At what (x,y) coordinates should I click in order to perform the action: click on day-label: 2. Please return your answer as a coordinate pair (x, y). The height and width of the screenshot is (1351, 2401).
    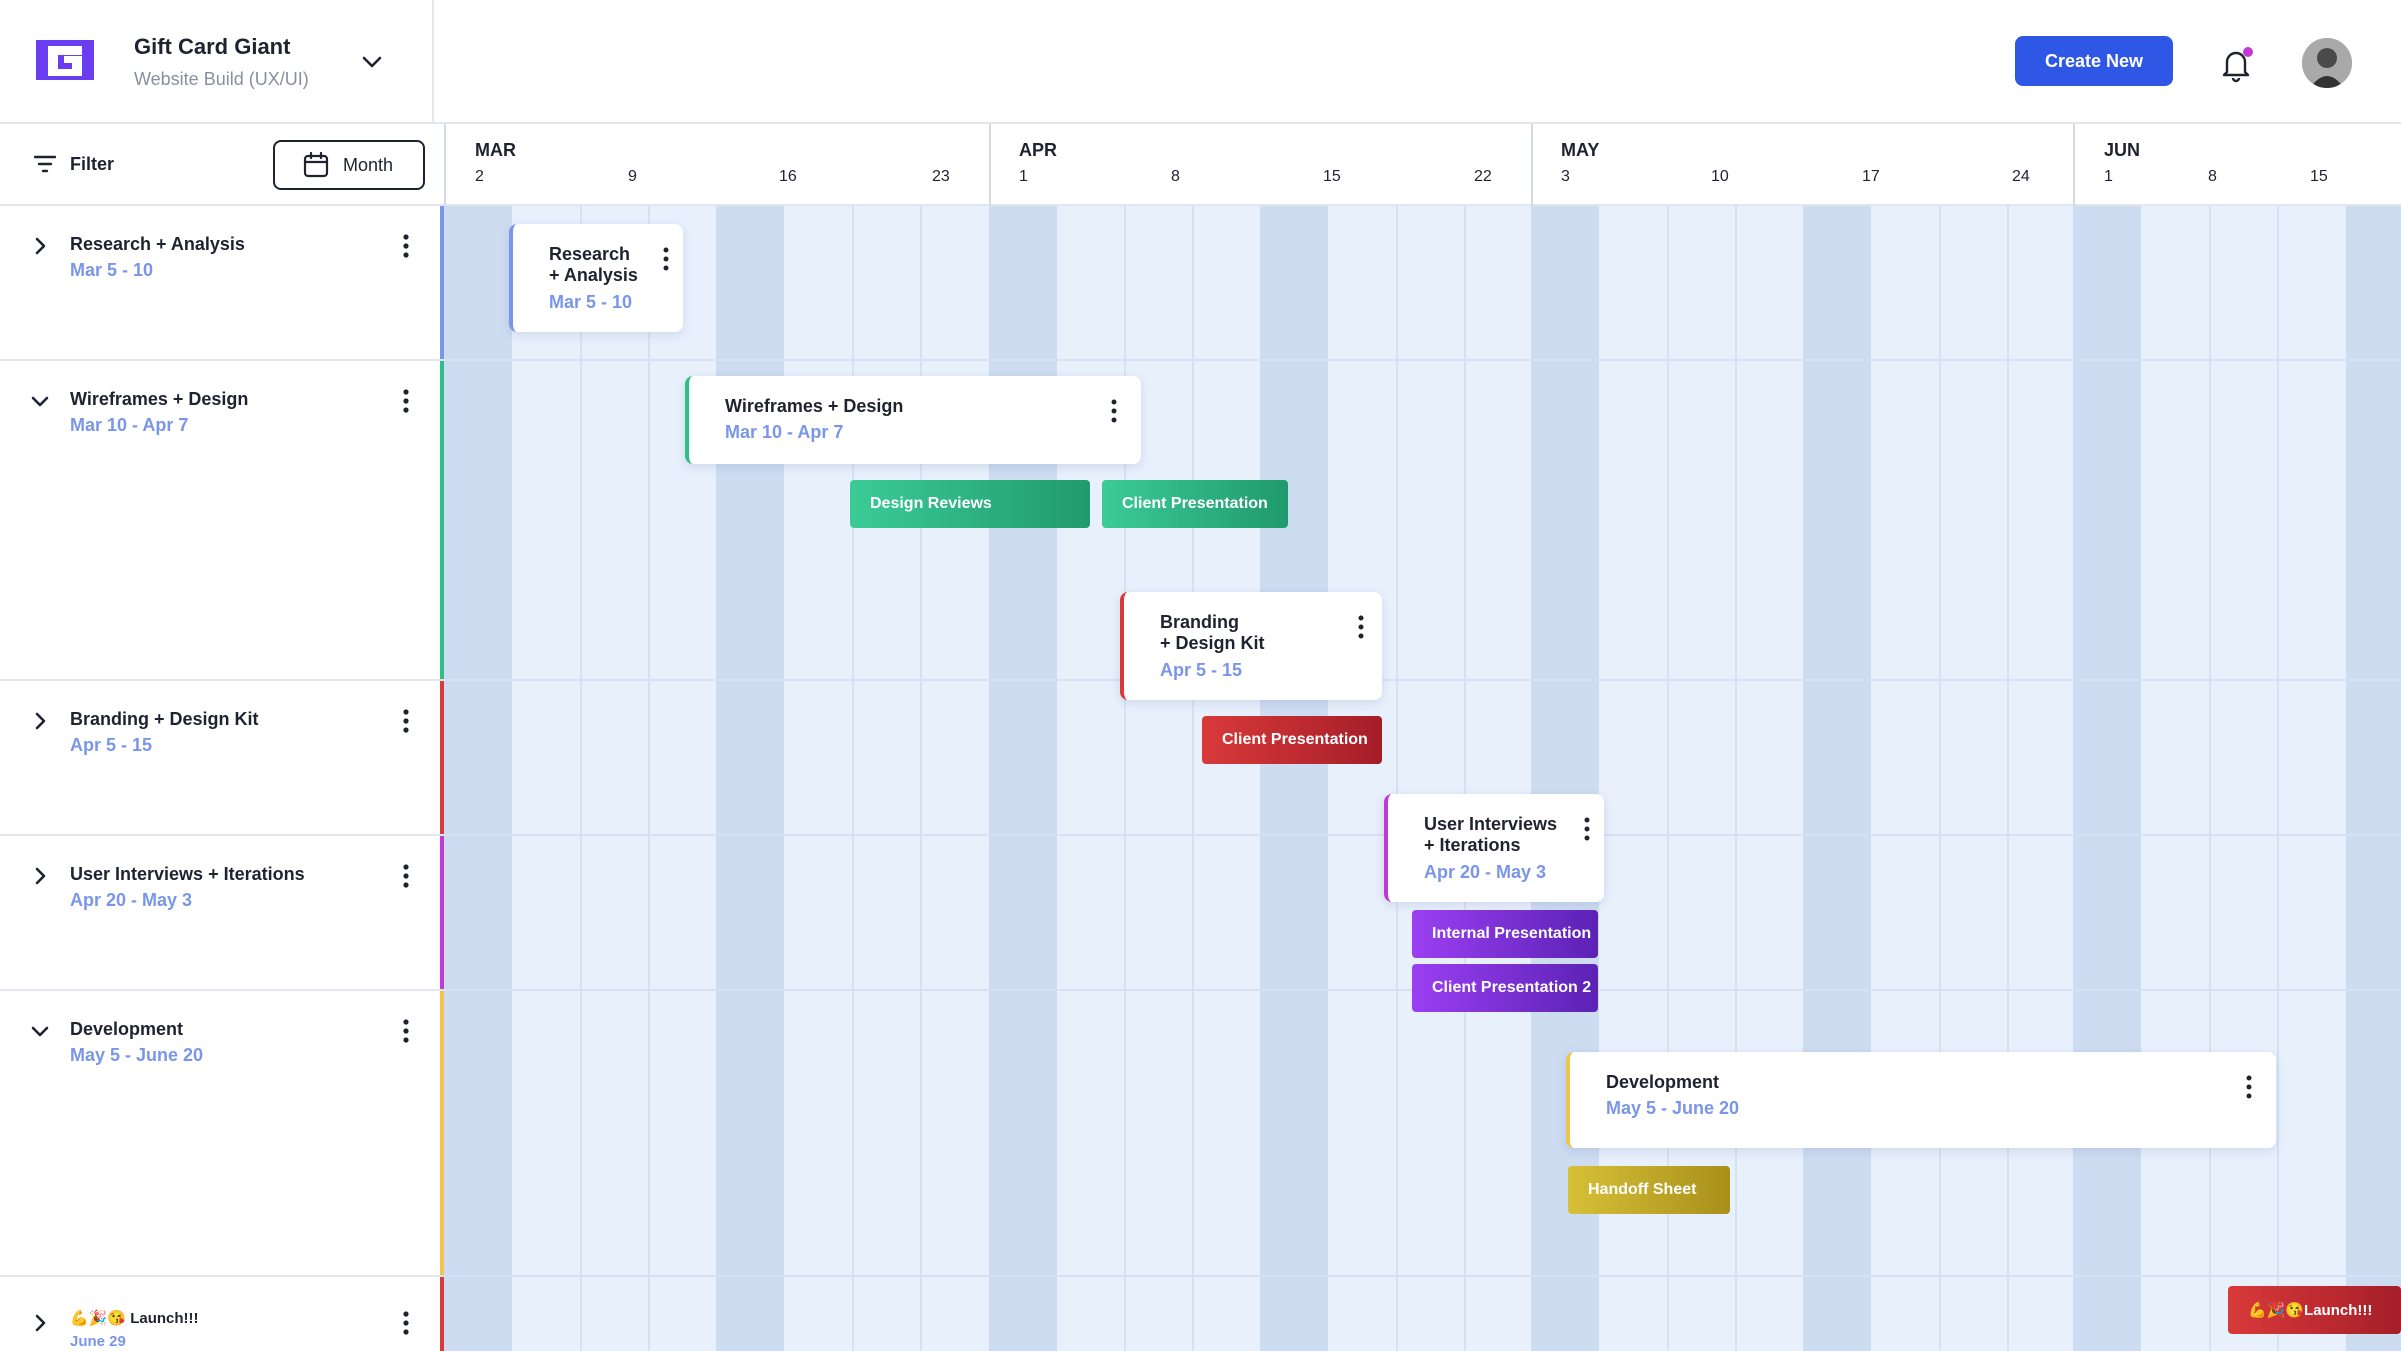
    Looking at the image, I should click on (479, 176).